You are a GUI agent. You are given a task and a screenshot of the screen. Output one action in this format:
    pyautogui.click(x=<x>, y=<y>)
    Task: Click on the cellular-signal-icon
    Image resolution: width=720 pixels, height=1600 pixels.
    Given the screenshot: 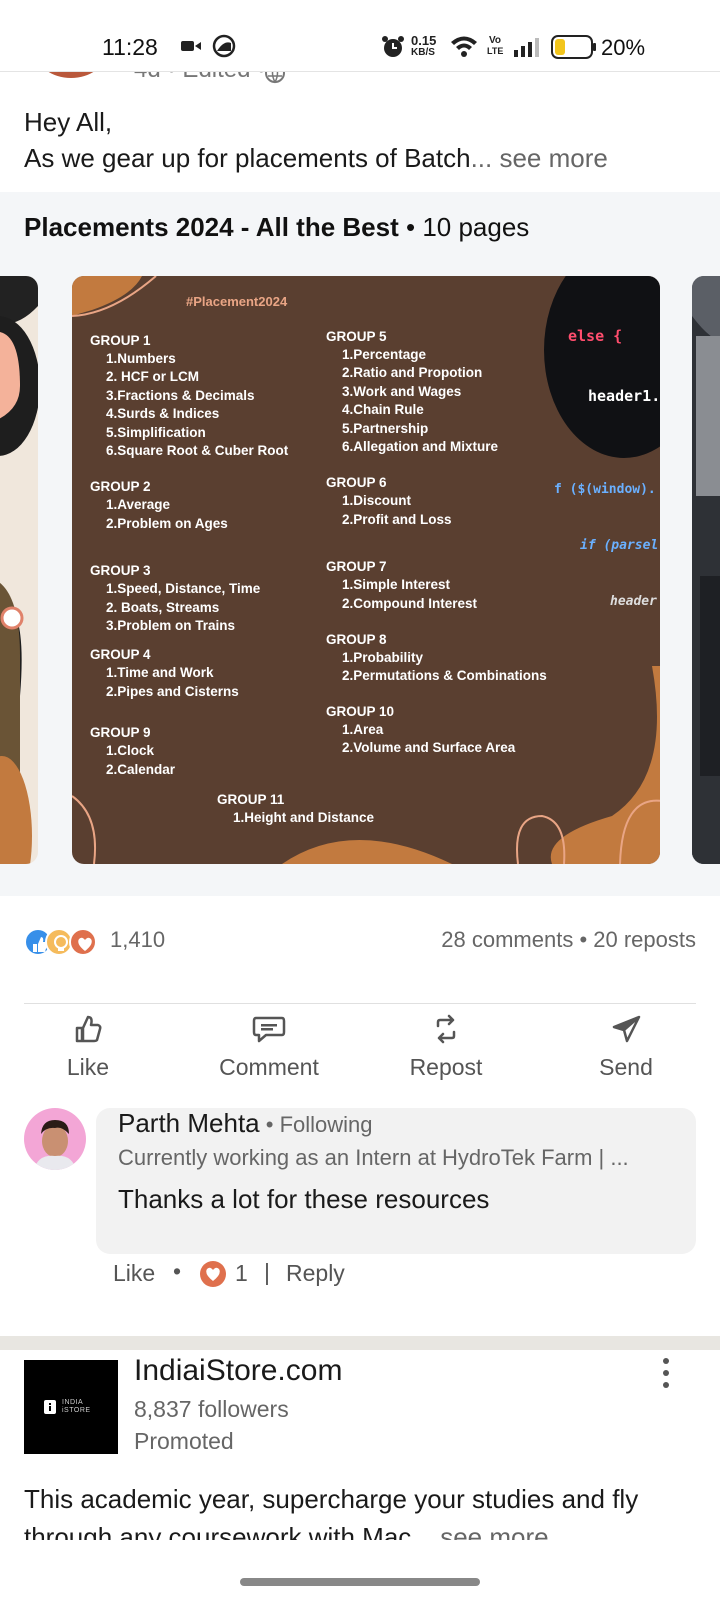 What is the action you would take?
    pyautogui.click(x=526, y=47)
    